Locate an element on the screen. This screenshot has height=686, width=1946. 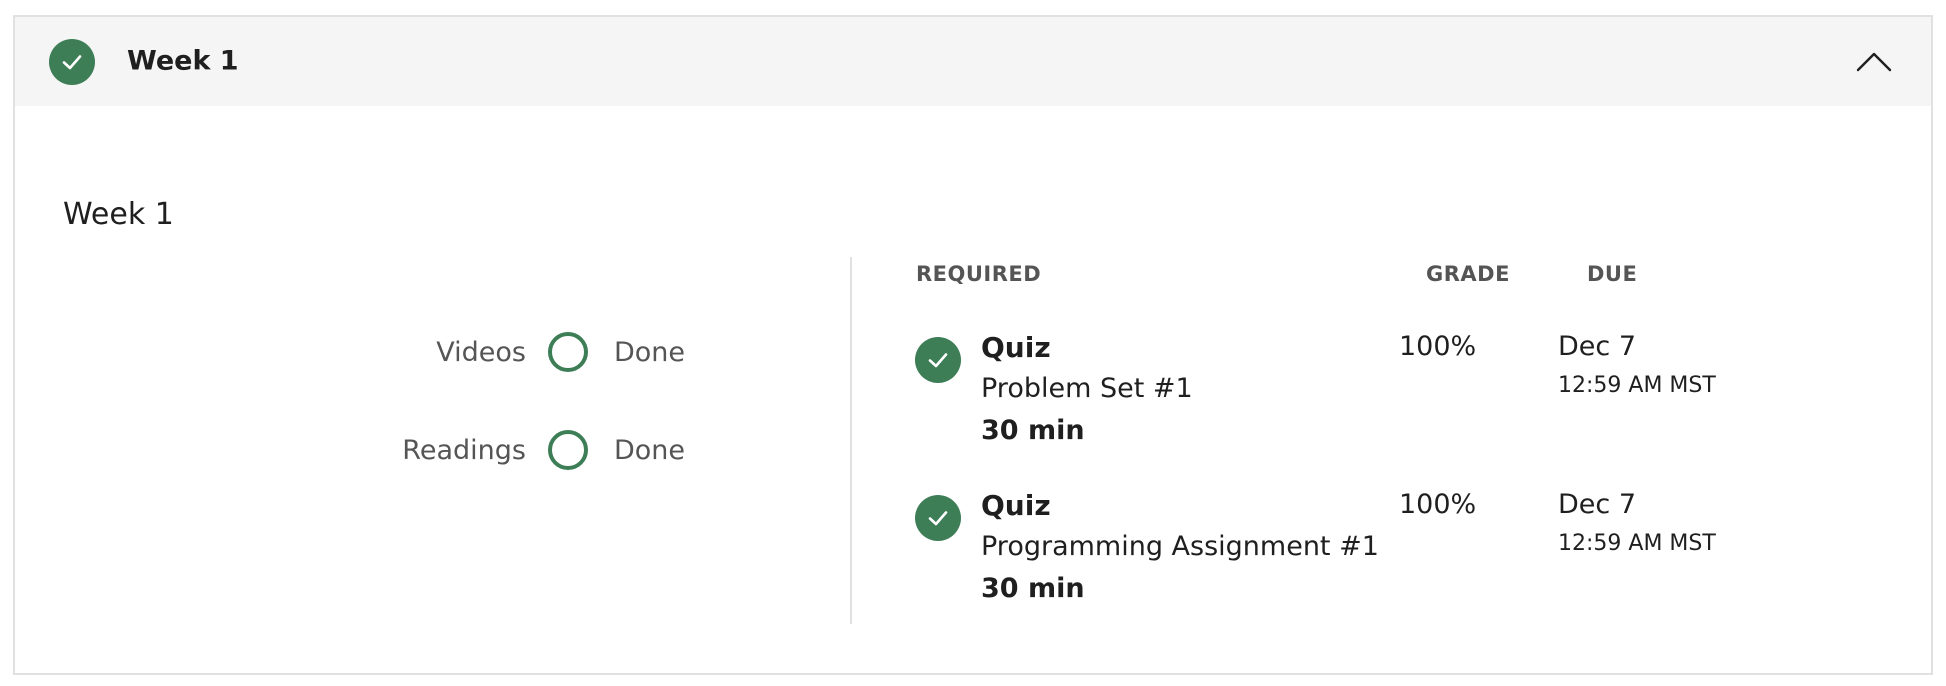
item-name-link: Problem Set #1 is located at coordinates (1087, 388).